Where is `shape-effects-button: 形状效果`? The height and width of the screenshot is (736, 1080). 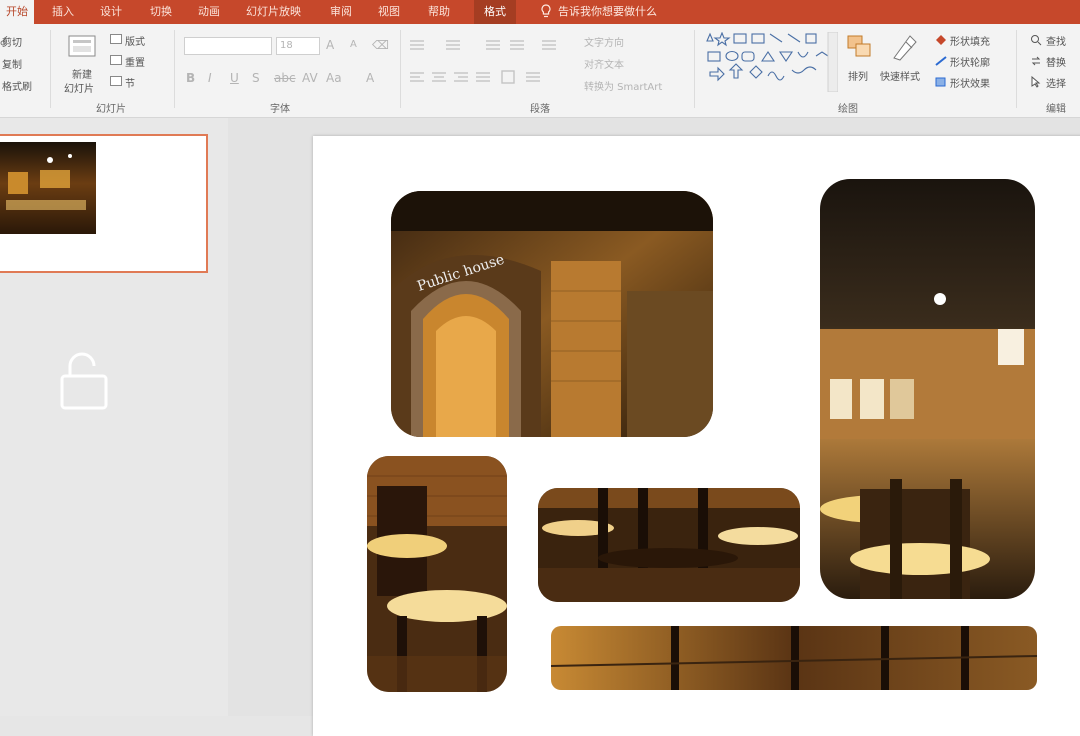
shape-effects-button: 形状效果 is located at coordinates (970, 82).